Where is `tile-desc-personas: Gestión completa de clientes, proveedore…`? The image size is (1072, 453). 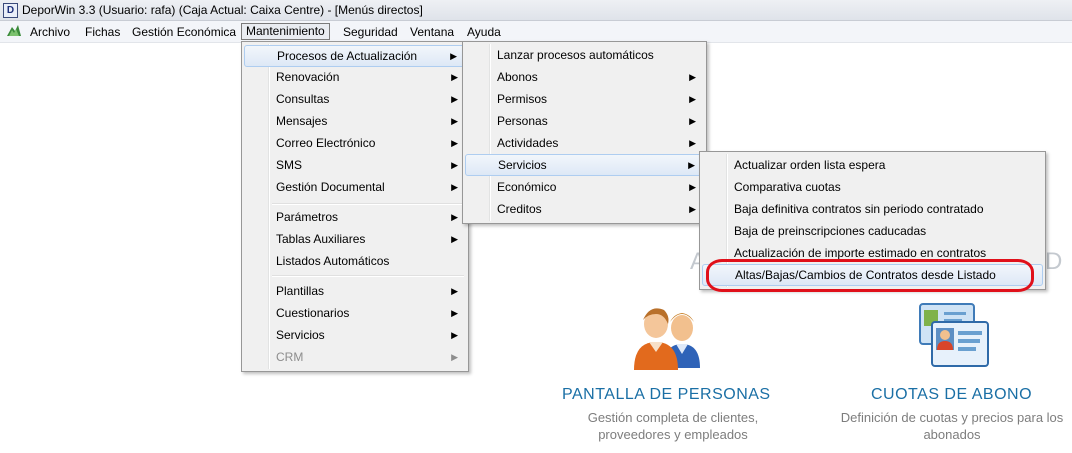
tile-desc-personas: Gestión completa de clientes, proveedore… is located at coordinates (673, 426).